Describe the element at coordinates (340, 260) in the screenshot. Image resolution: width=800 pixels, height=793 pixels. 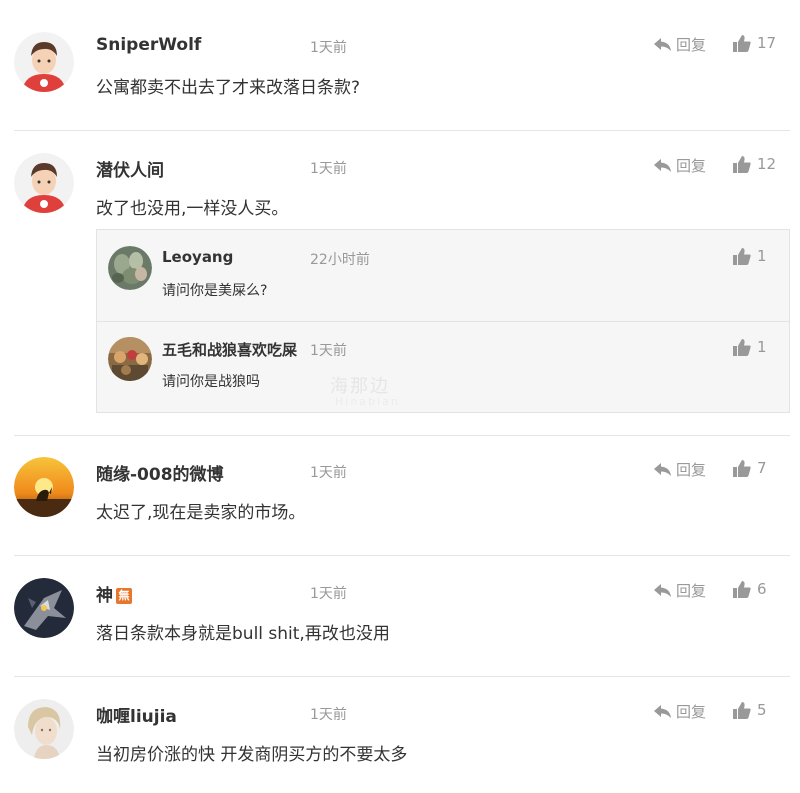
I see `timestamp: 22小时前` at that location.